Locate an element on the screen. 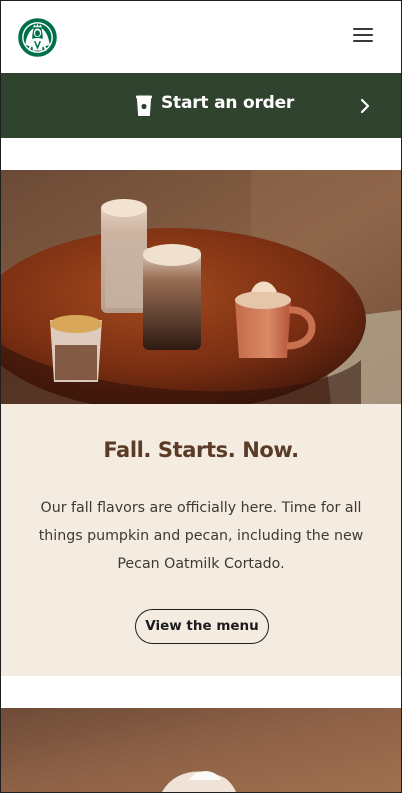 The image size is (402, 793). start-order-banner: Start an order is located at coordinates (201, 105).